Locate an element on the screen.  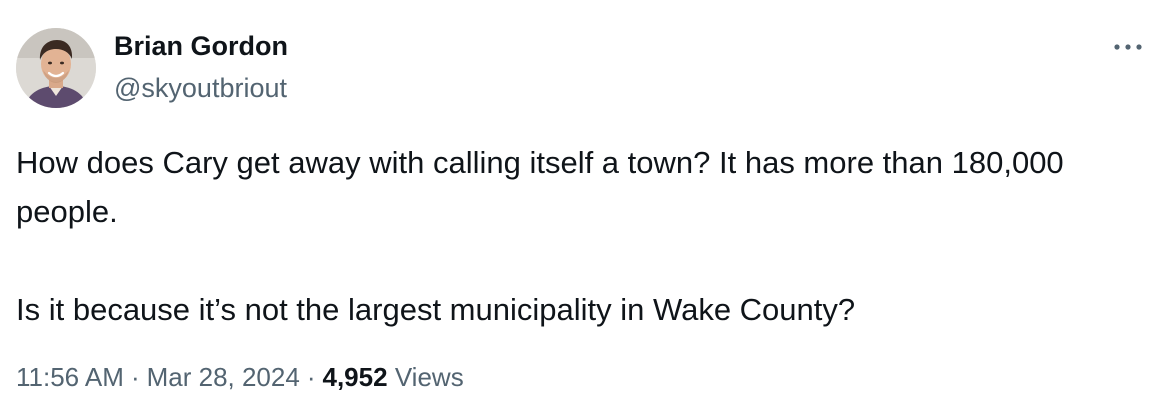
more-horizontal-icon is located at coordinates (1128, 47).